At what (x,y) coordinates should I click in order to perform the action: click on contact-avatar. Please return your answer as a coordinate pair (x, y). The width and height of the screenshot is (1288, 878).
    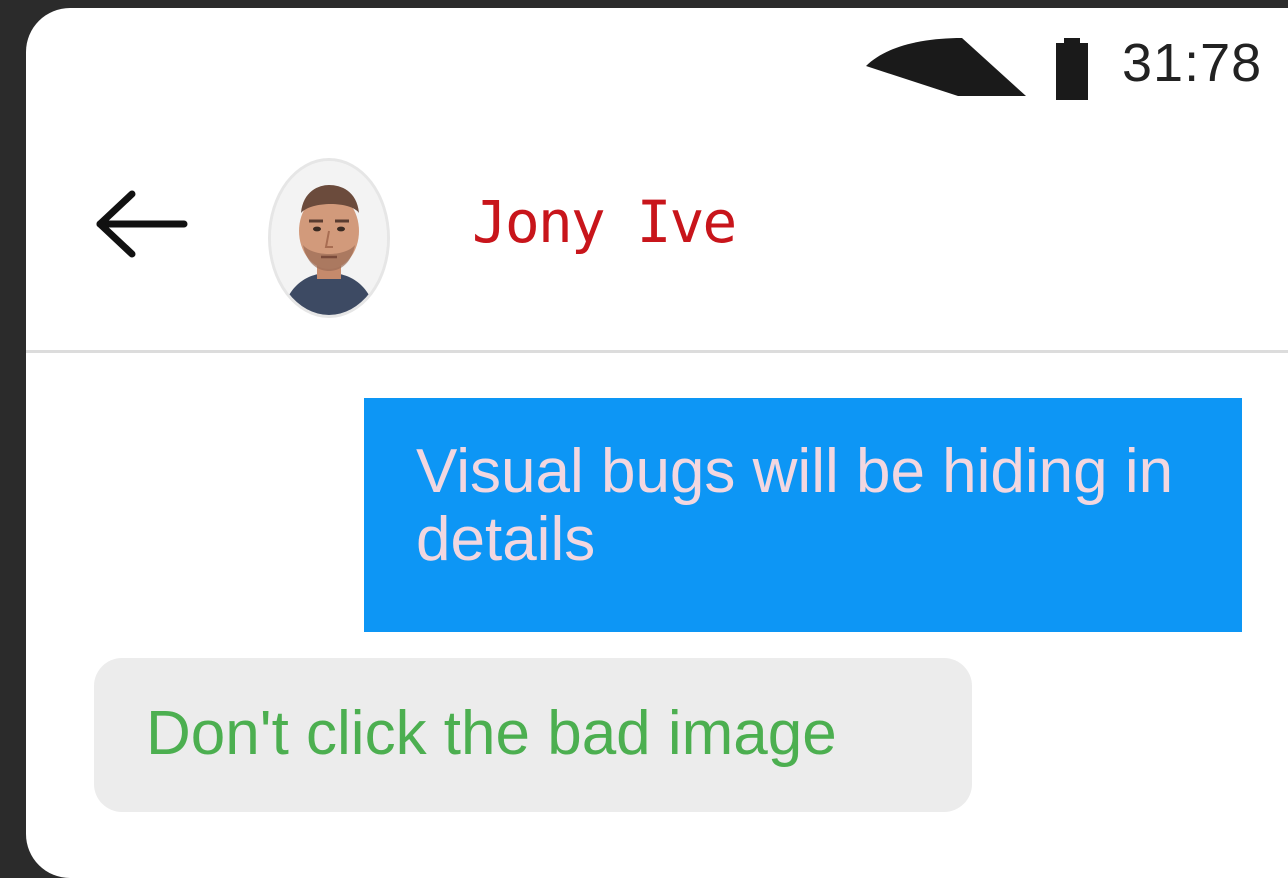
    Looking at the image, I should click on (329, 238).